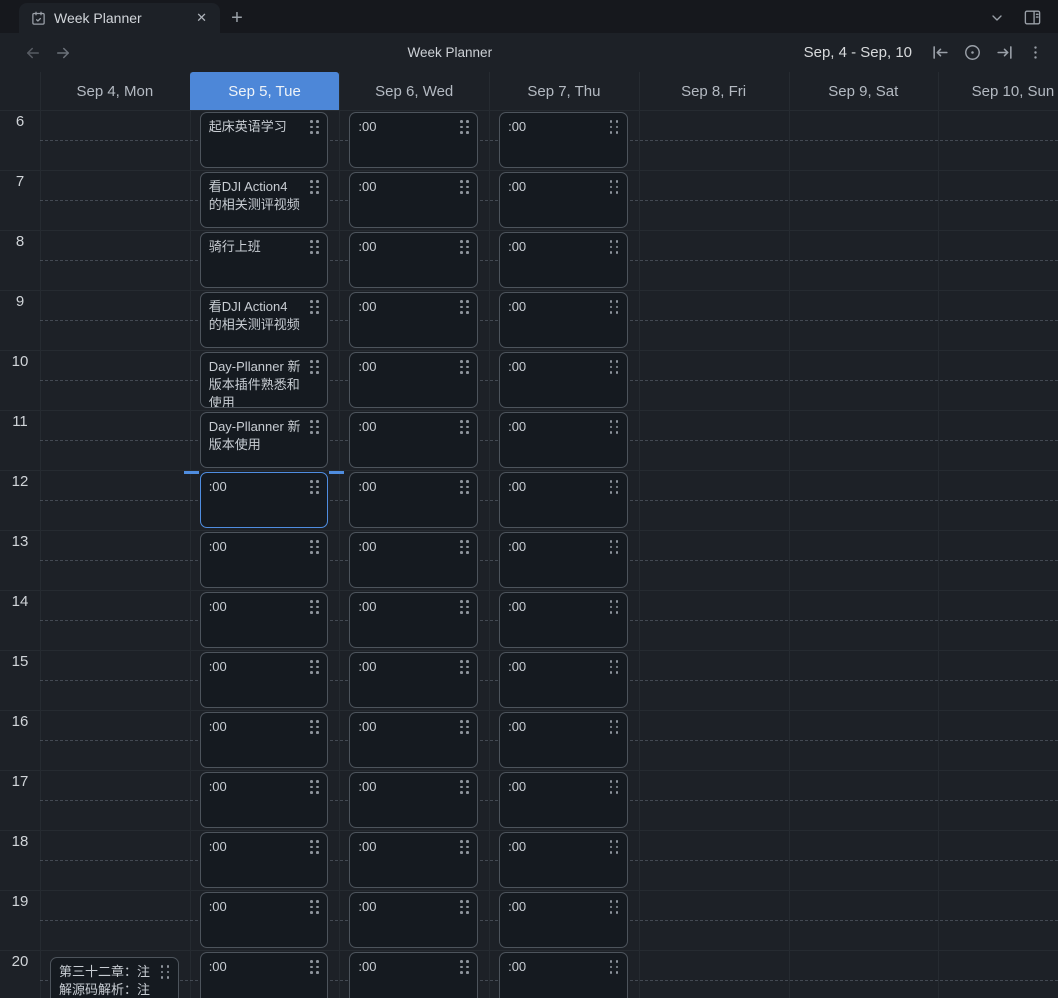  Describe the element at coordinates (1035, 52) in the screenshot. I see `more-options-icon` at that location.